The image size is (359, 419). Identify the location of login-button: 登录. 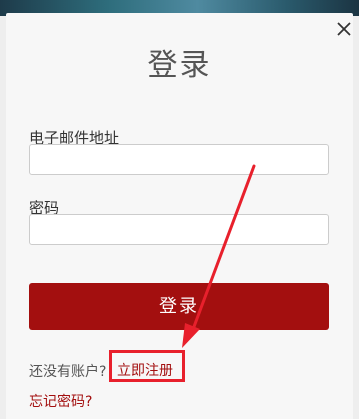
(179, 306).